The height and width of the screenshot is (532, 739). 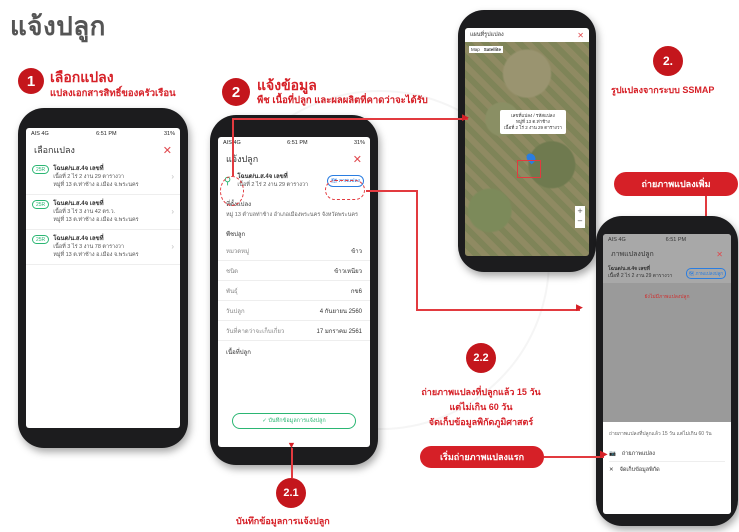 What do you see at coordinates (345, 190) in the screenshot?
I see `highlight-ring-map-button` at bounding box center [345, 190].